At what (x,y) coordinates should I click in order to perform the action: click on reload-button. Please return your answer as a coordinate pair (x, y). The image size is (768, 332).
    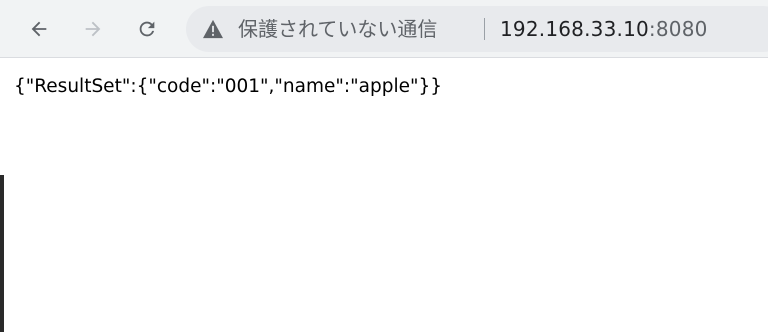
    Looking at the image, I should click on (147, 29).